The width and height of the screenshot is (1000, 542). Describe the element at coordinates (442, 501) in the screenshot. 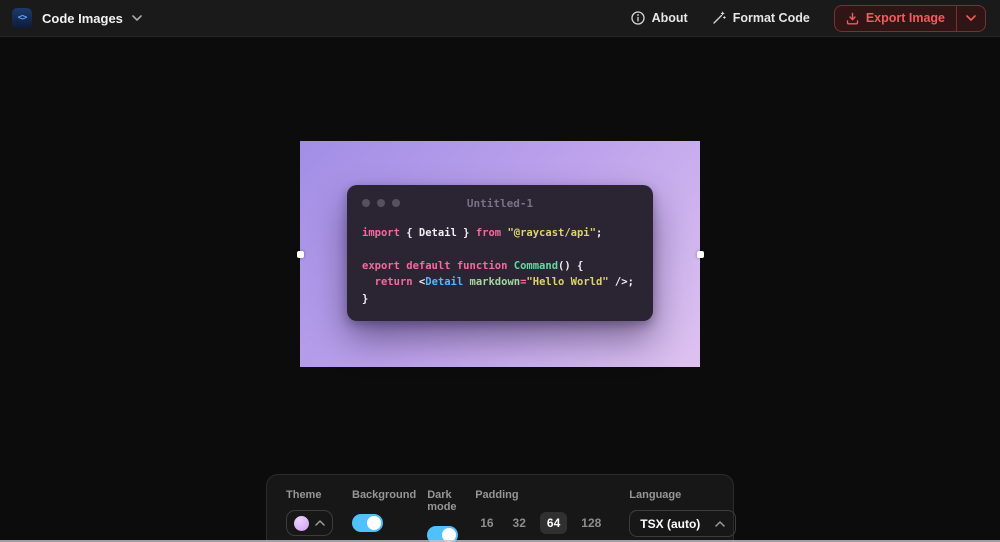

I see `dark-mode-label: Dark mode` at that location.